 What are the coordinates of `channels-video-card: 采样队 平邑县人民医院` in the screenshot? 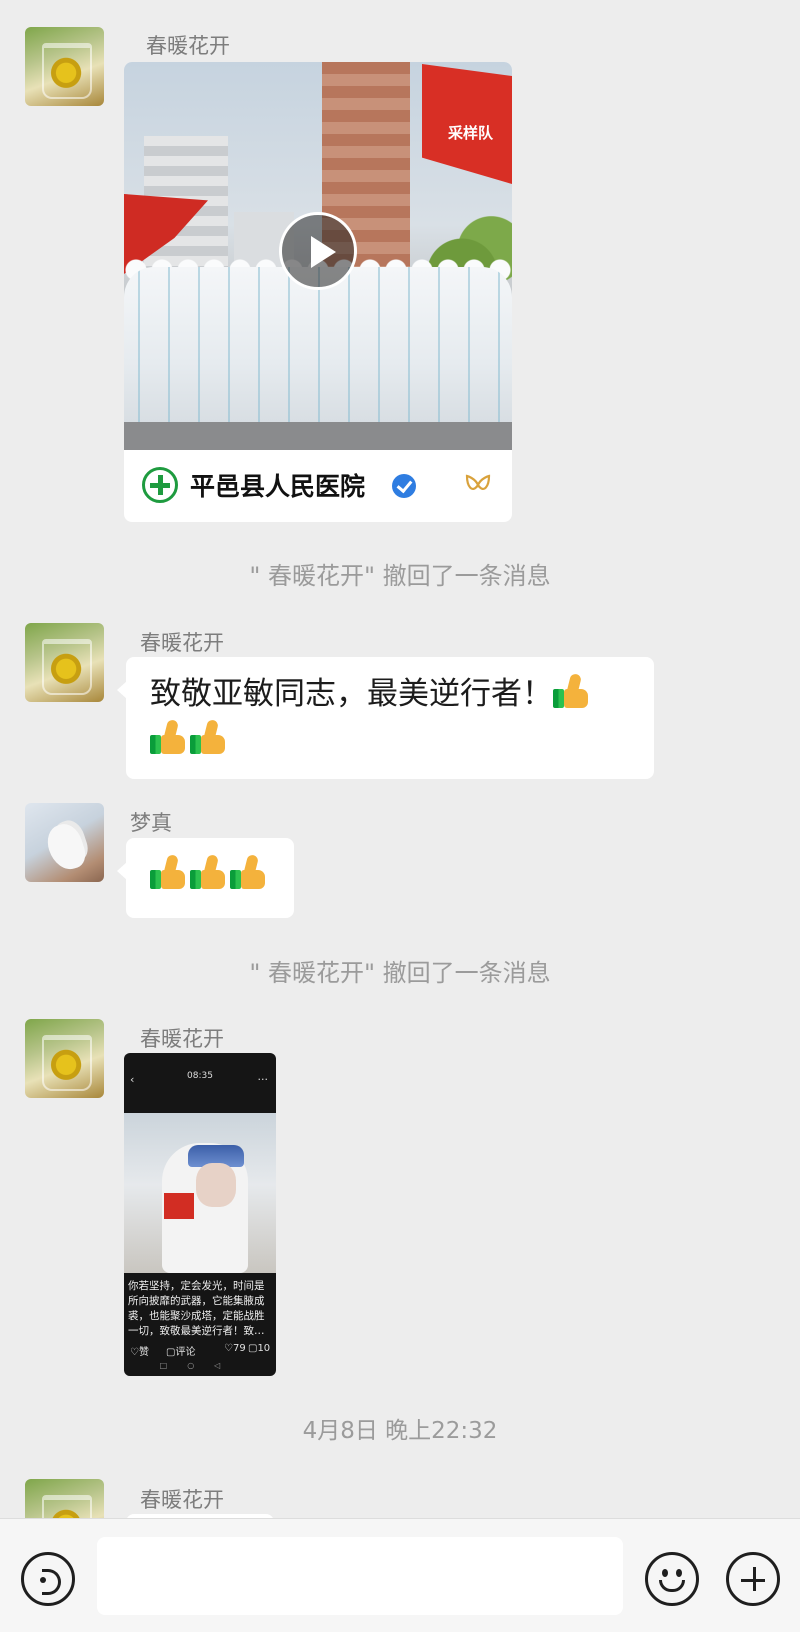 It's located at (318, 292).